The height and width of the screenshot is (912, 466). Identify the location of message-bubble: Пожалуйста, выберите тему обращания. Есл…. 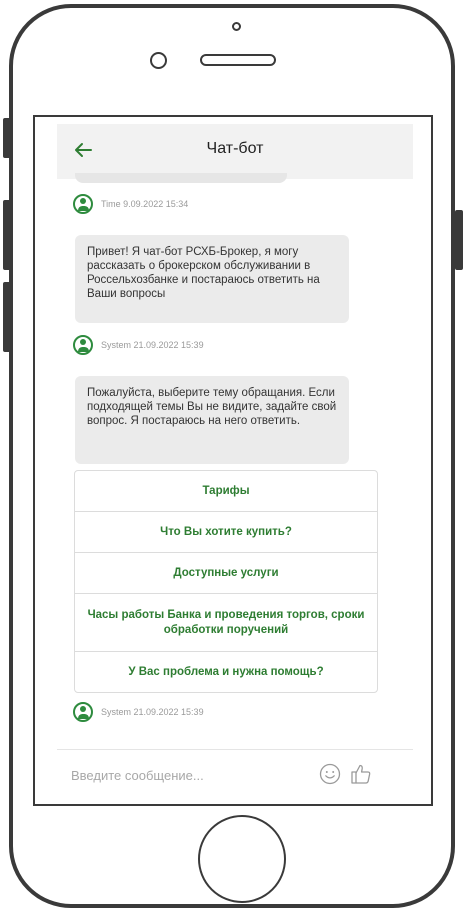
(212, 420).